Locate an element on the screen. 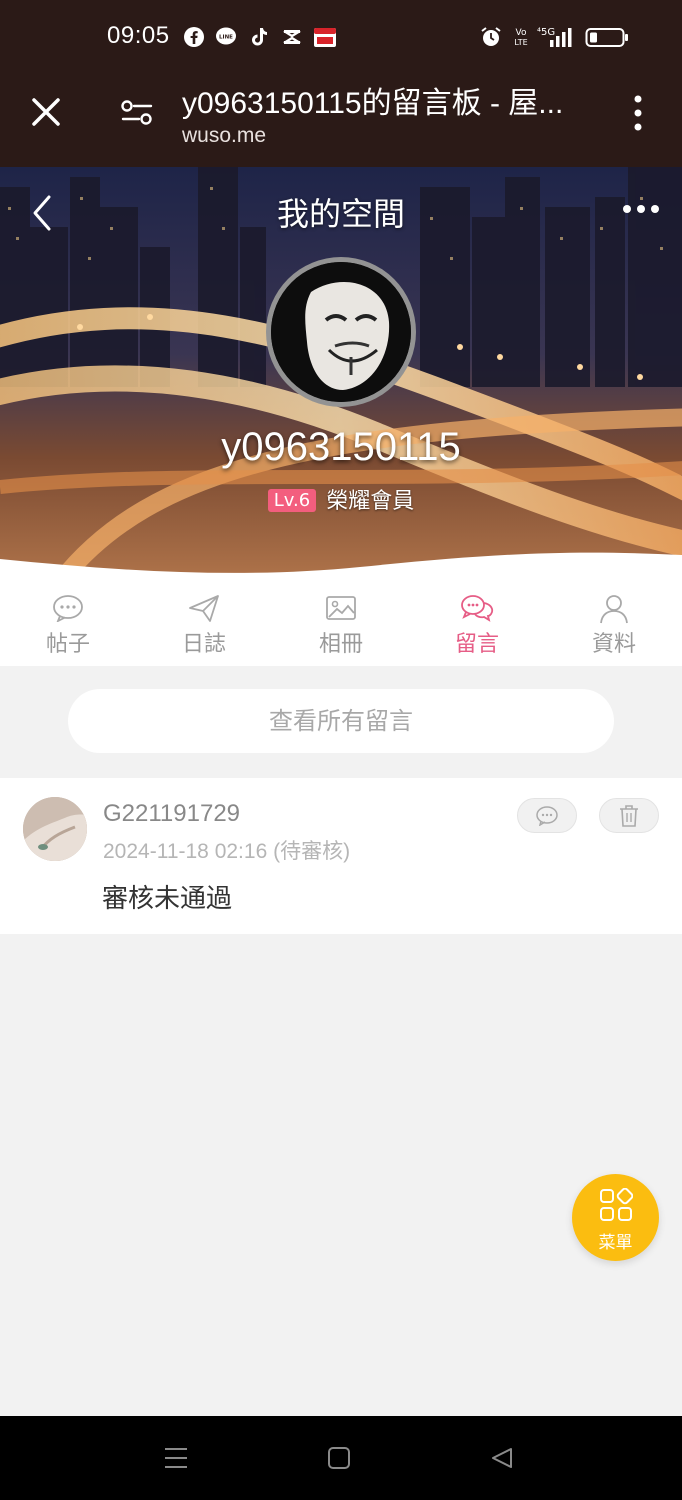 Image resolution: width=682 pixels, height=1500 pixels. svg-text: ⁴5G is located at coordinates (546, 32).